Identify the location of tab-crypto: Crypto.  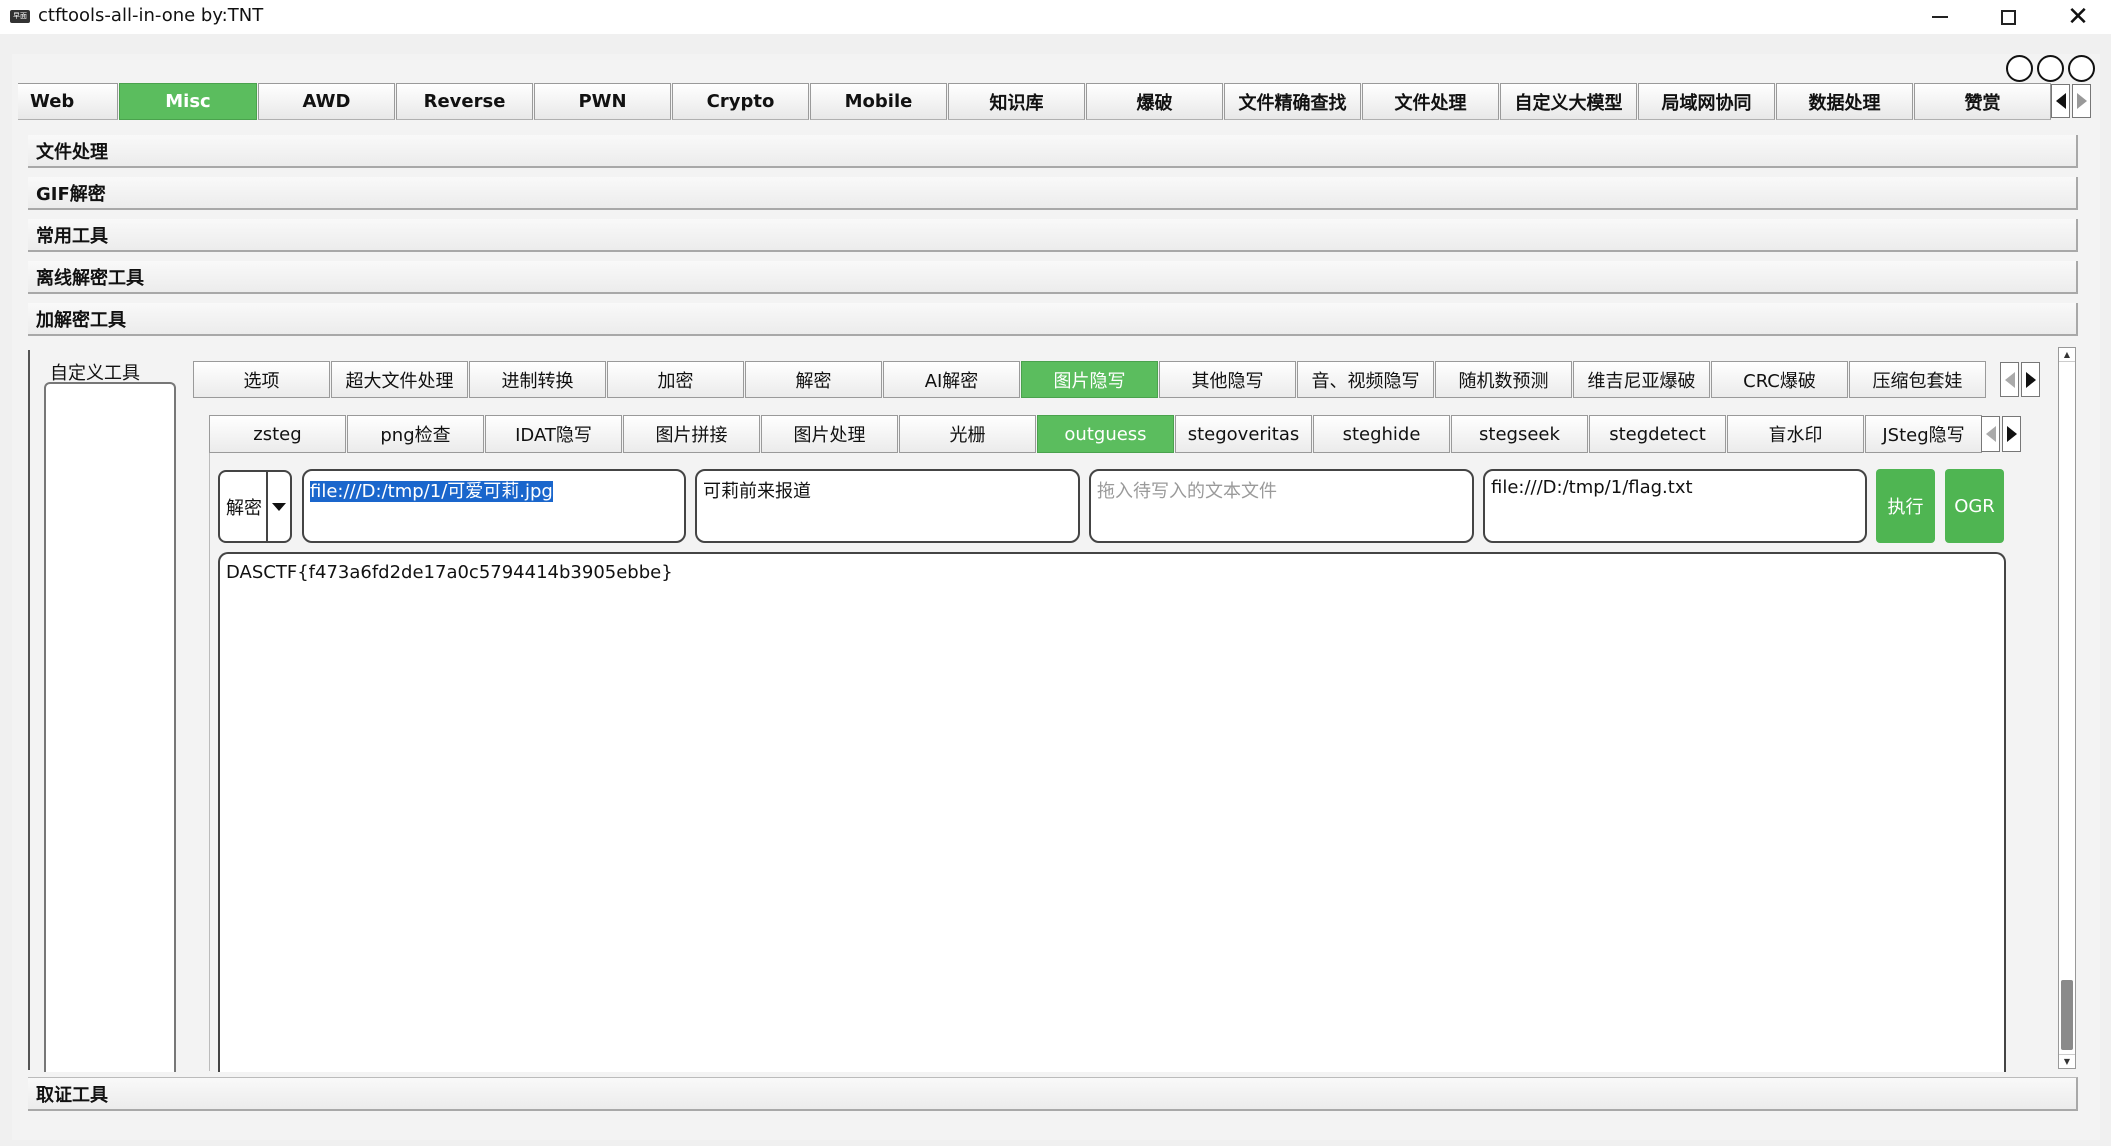
(740, 101).